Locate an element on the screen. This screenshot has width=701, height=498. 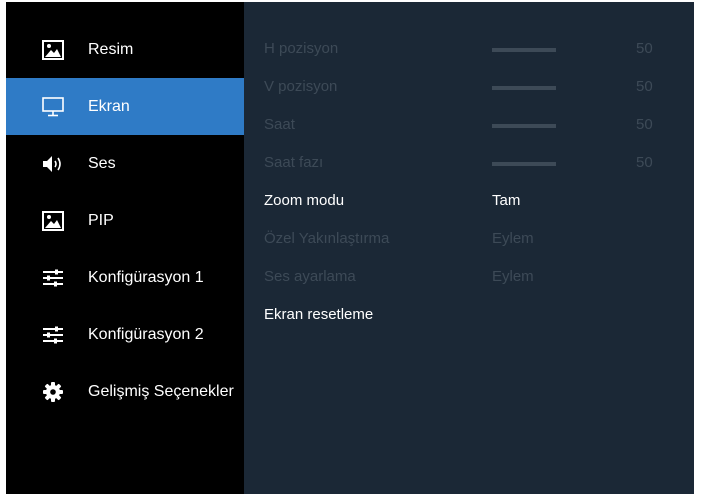
gear-icon is located at coordinates (53, 392).